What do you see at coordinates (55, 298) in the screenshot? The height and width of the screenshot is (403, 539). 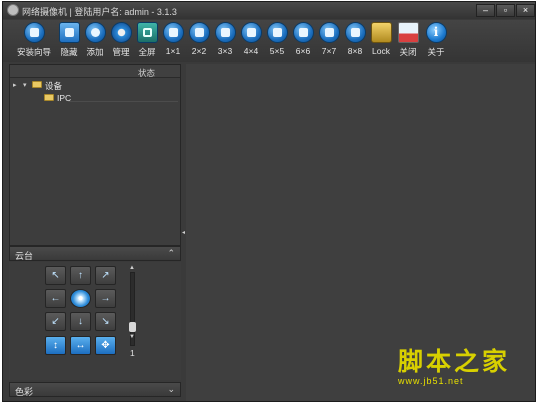 I see `ptz-left-button: ←` at bounding box center [55, 298].